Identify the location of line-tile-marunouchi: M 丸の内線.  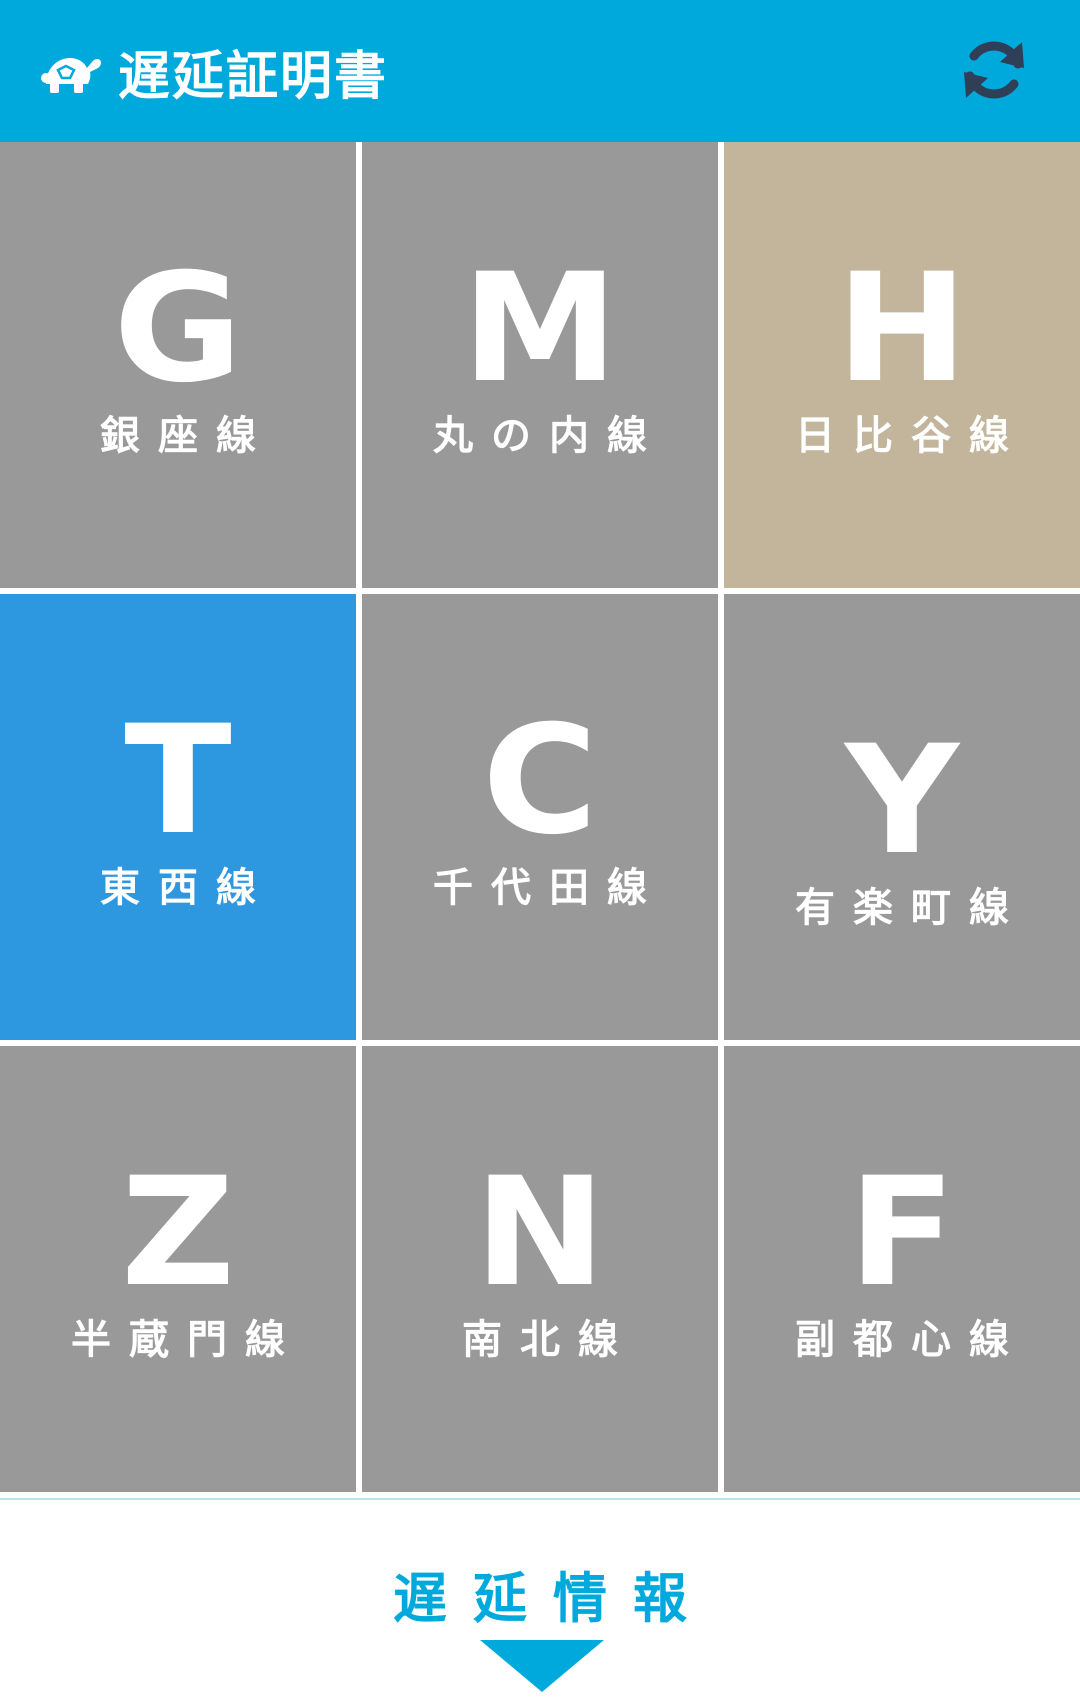
(540, 365).